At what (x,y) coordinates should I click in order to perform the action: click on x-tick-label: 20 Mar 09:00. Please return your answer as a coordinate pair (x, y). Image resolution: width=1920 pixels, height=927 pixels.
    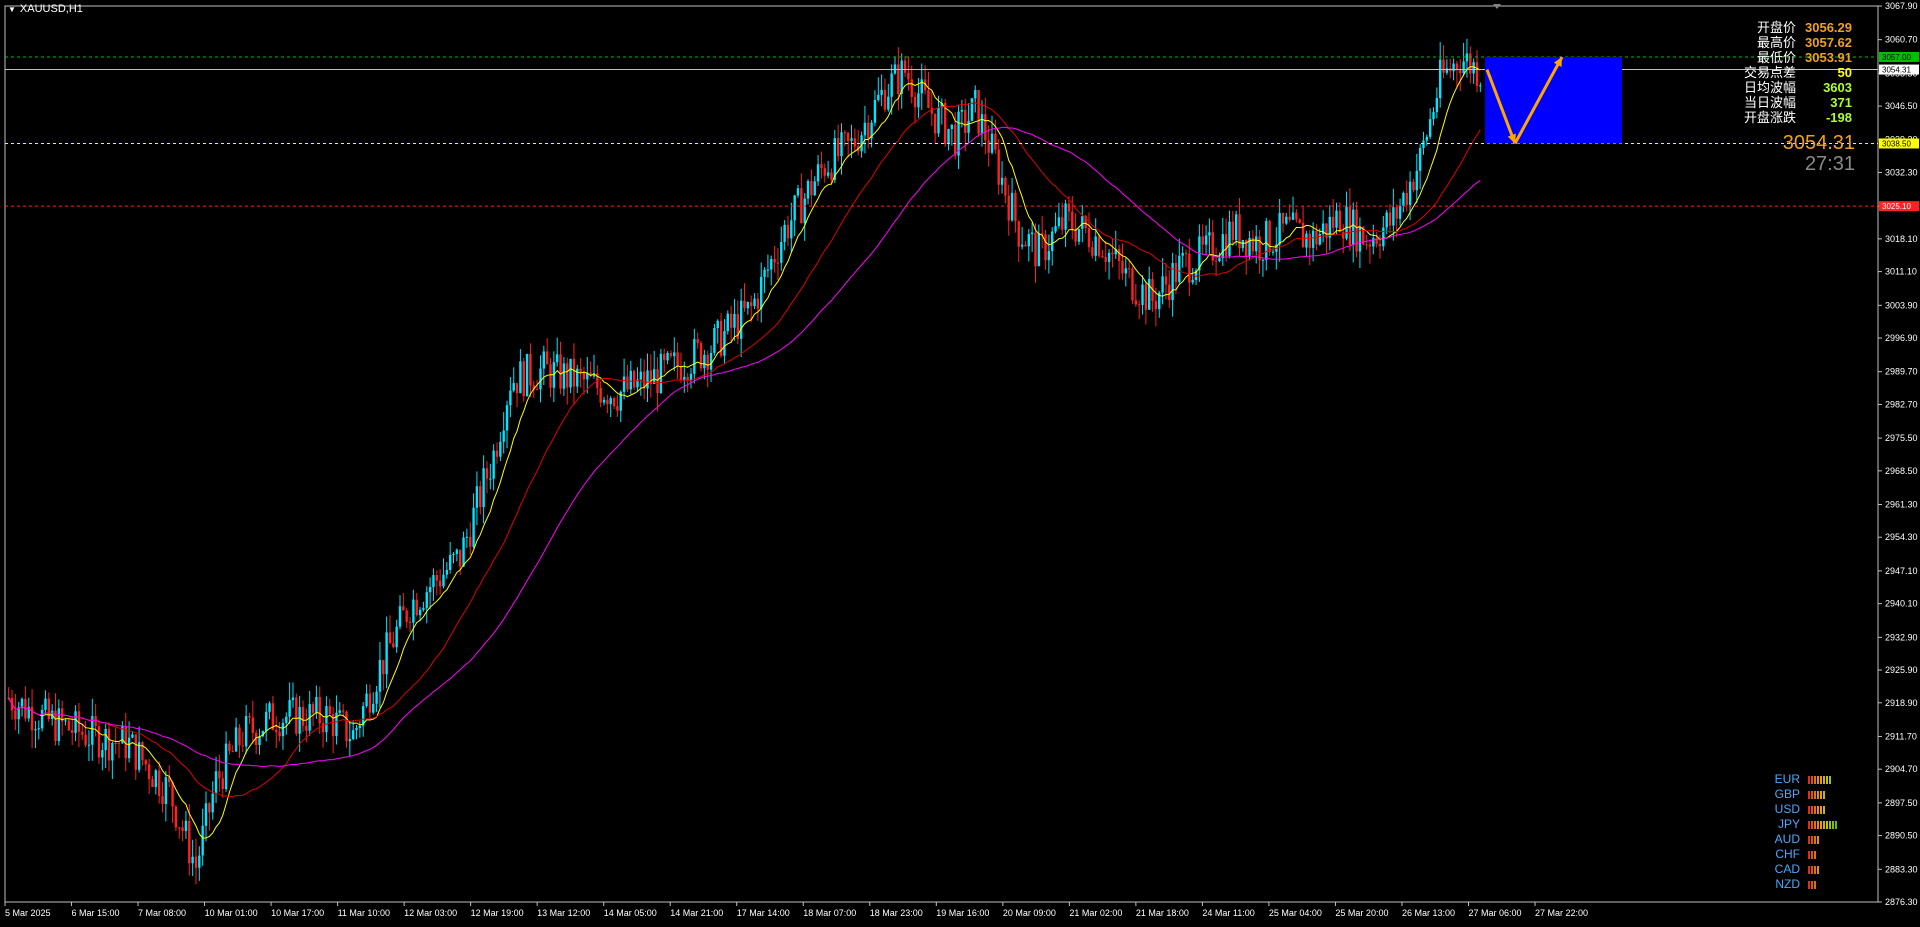
    Looking at the image, I should click on (1029, 913).